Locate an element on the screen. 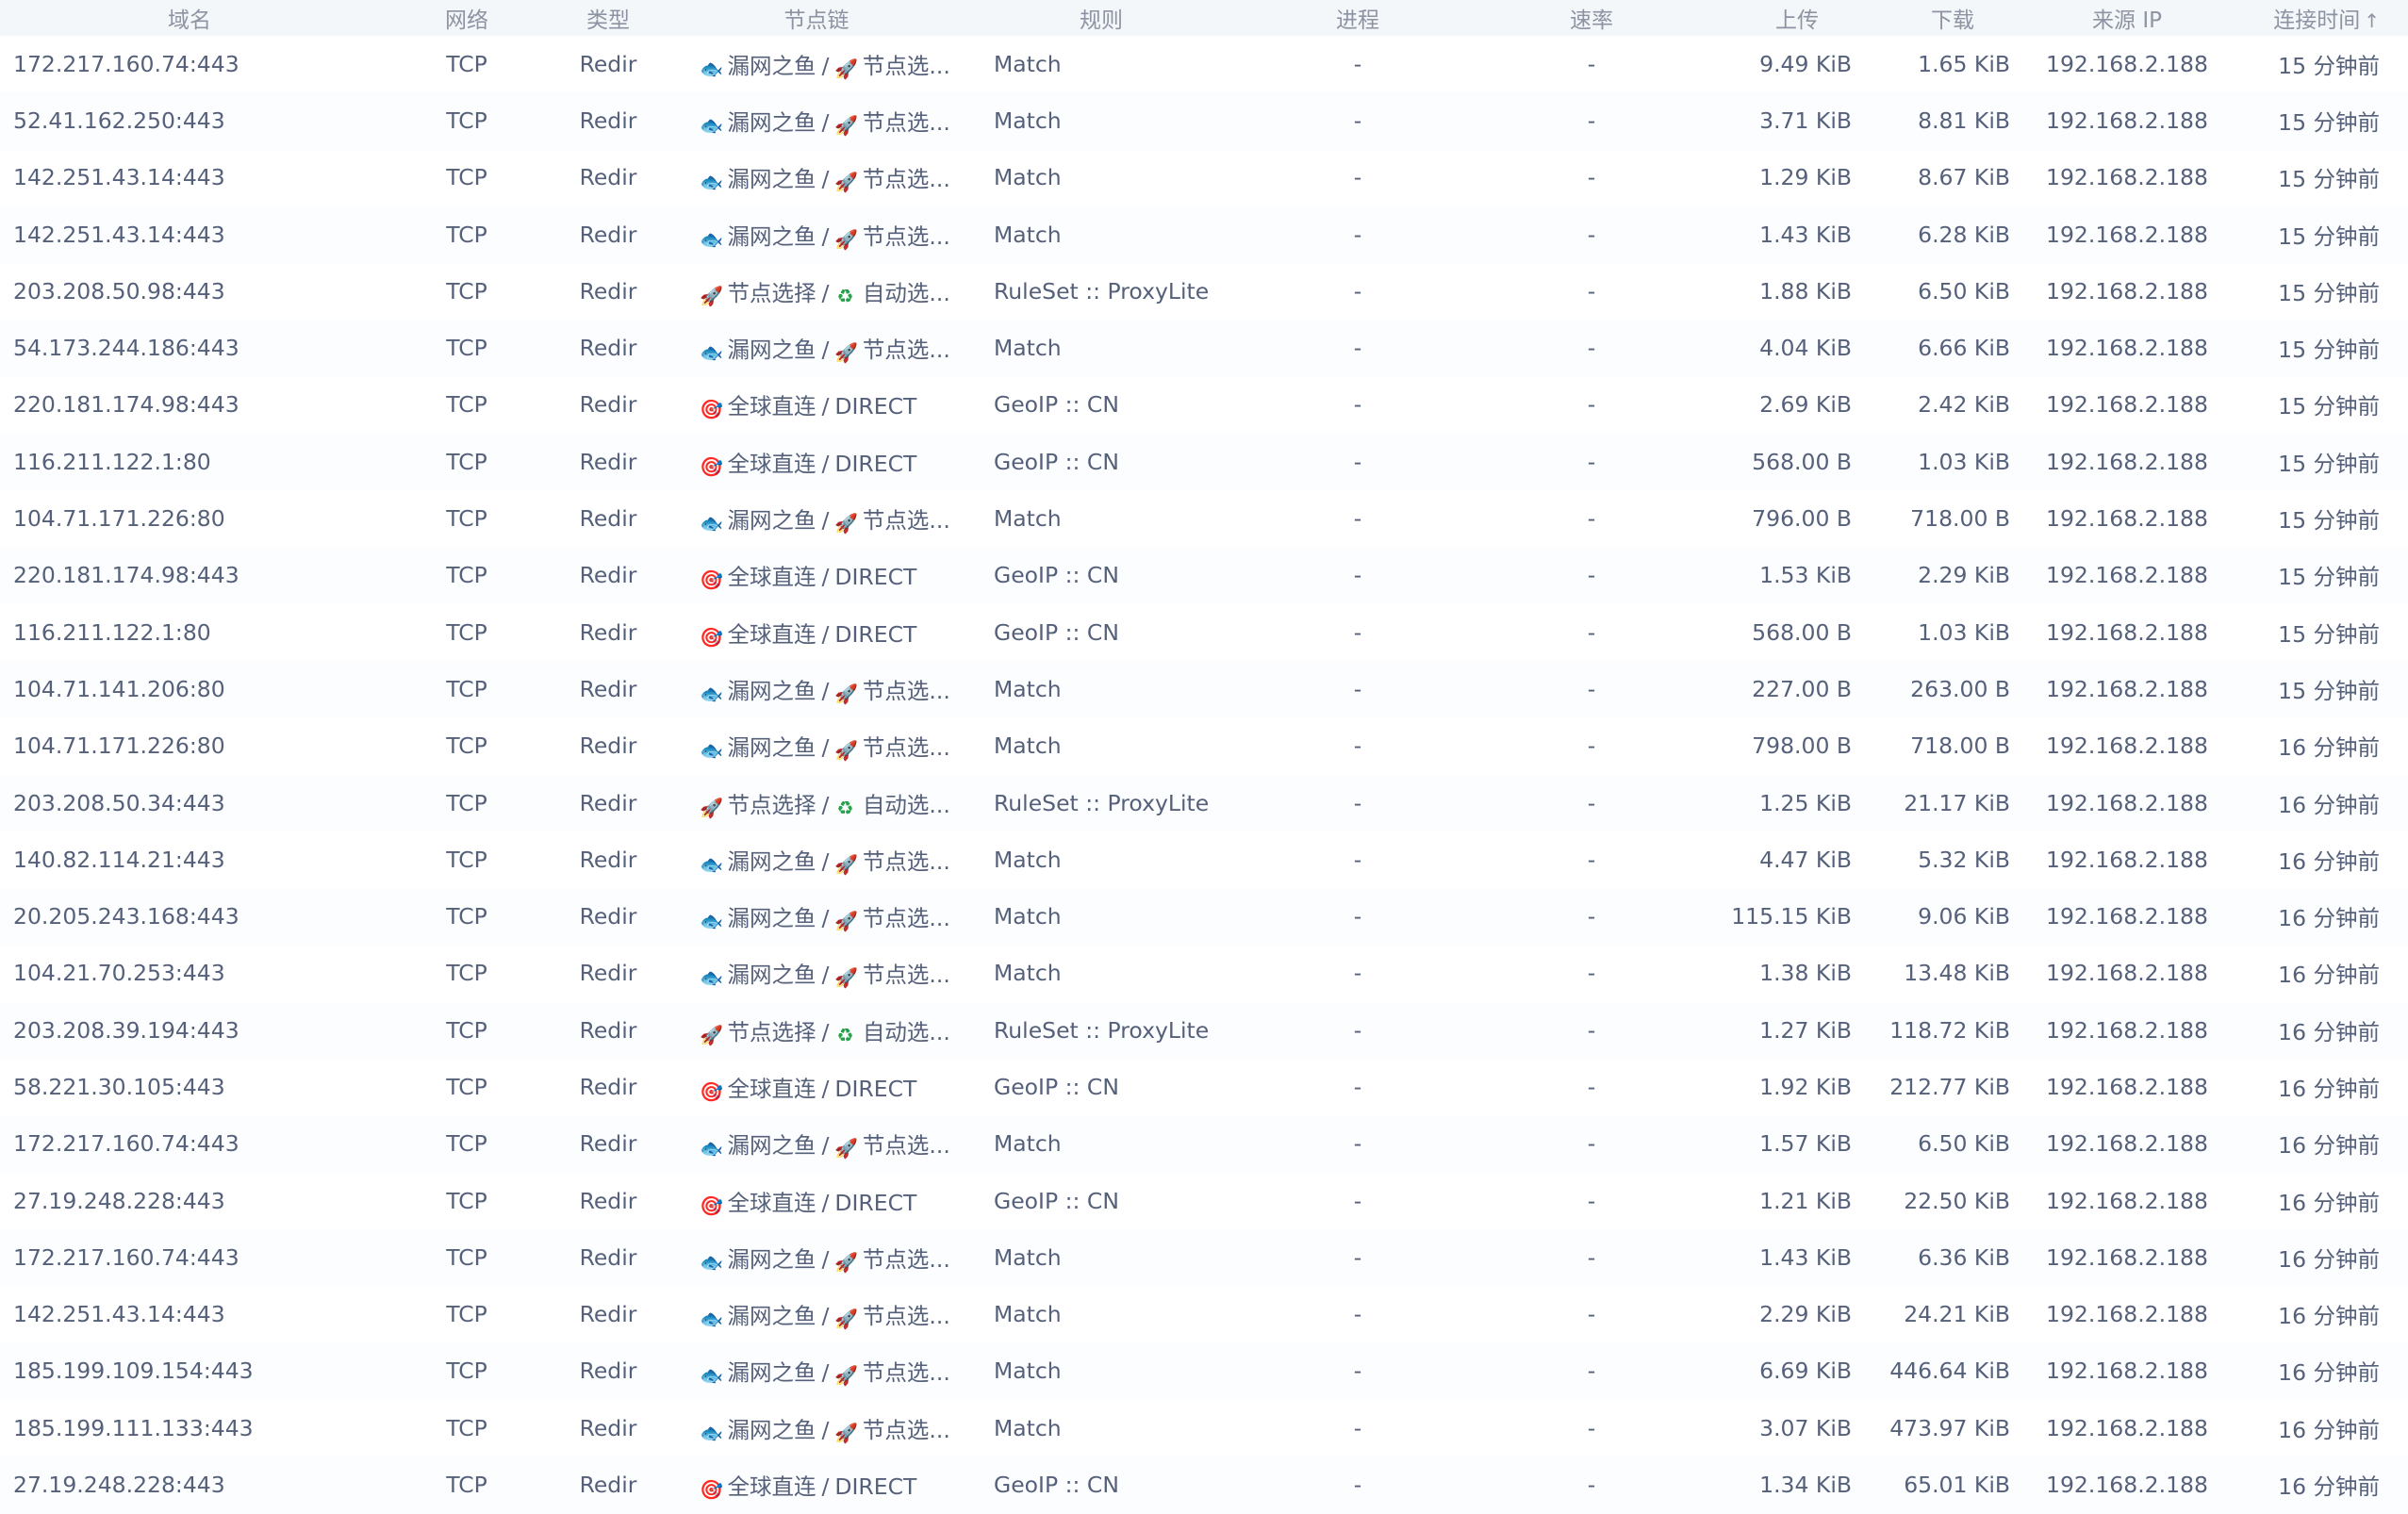  cell-download: 446.64 KiB is located at coordinates (1949, 1371).